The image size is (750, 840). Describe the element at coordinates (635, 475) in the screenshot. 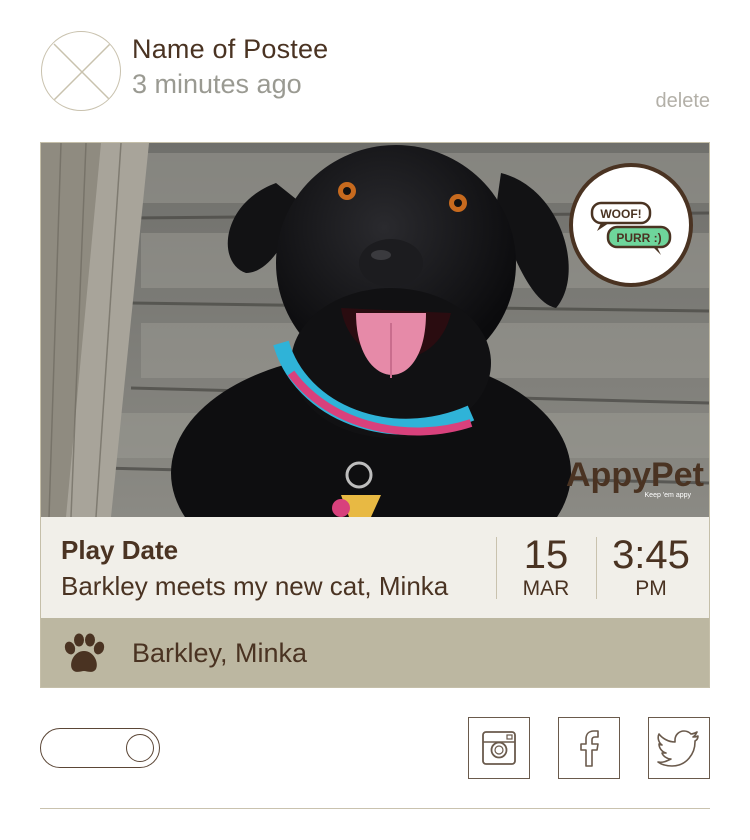

I see `brand-name: AppyPet` at that location.